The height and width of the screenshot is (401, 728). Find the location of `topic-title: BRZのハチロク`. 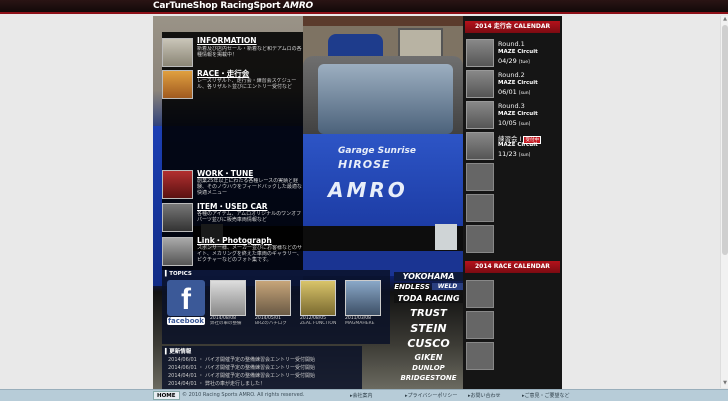

topic-title: BRZのハチロク is located at coordinates (271, 323).